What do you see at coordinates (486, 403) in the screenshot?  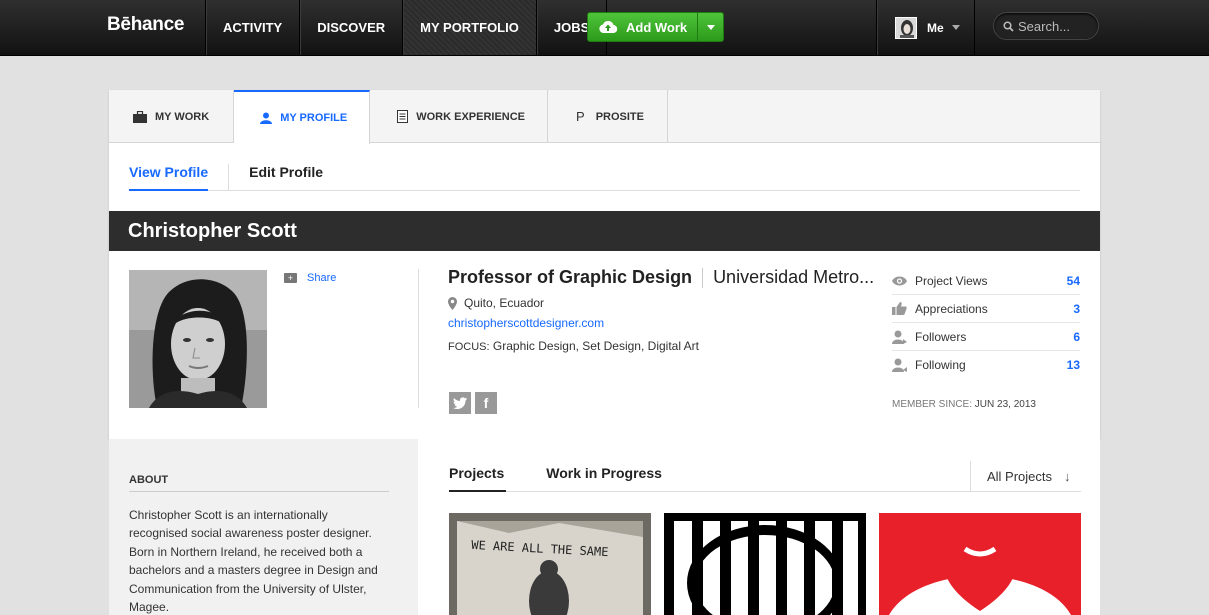 I see `facebook-icon: f` at bounding box center [486, 403].